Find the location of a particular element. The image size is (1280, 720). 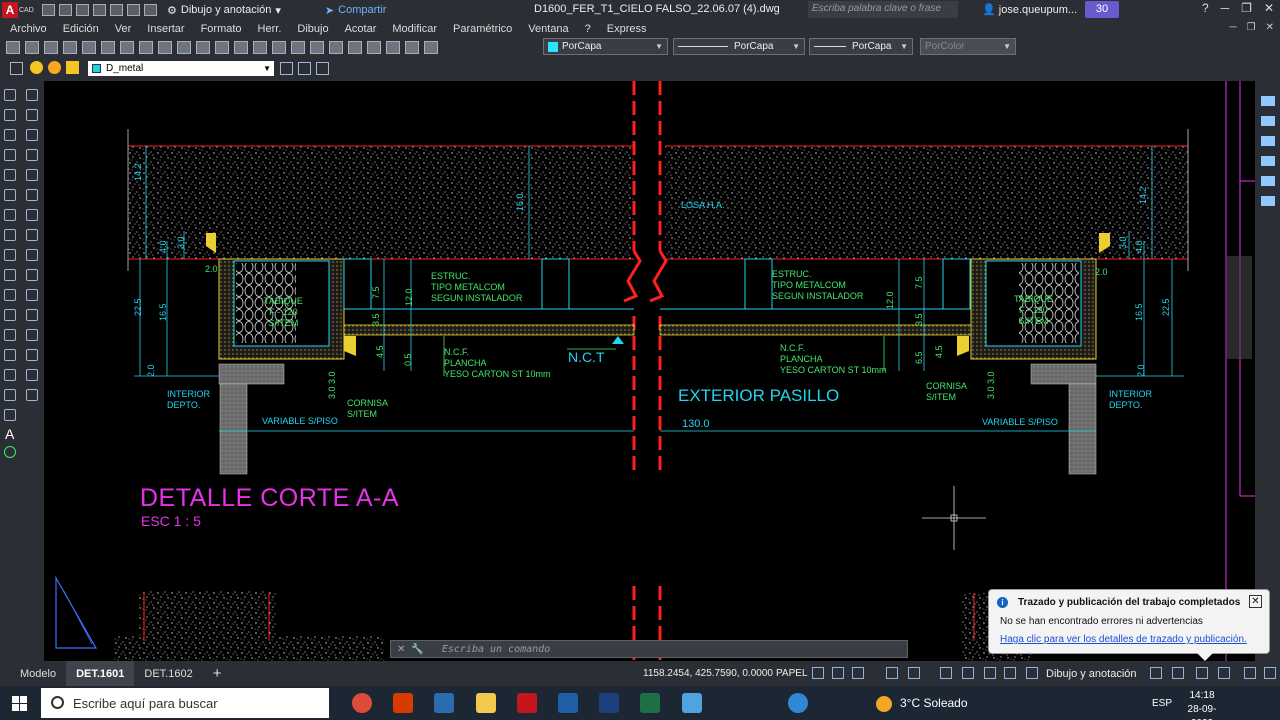

annotation-icon is located at coordinates (1010, 673).